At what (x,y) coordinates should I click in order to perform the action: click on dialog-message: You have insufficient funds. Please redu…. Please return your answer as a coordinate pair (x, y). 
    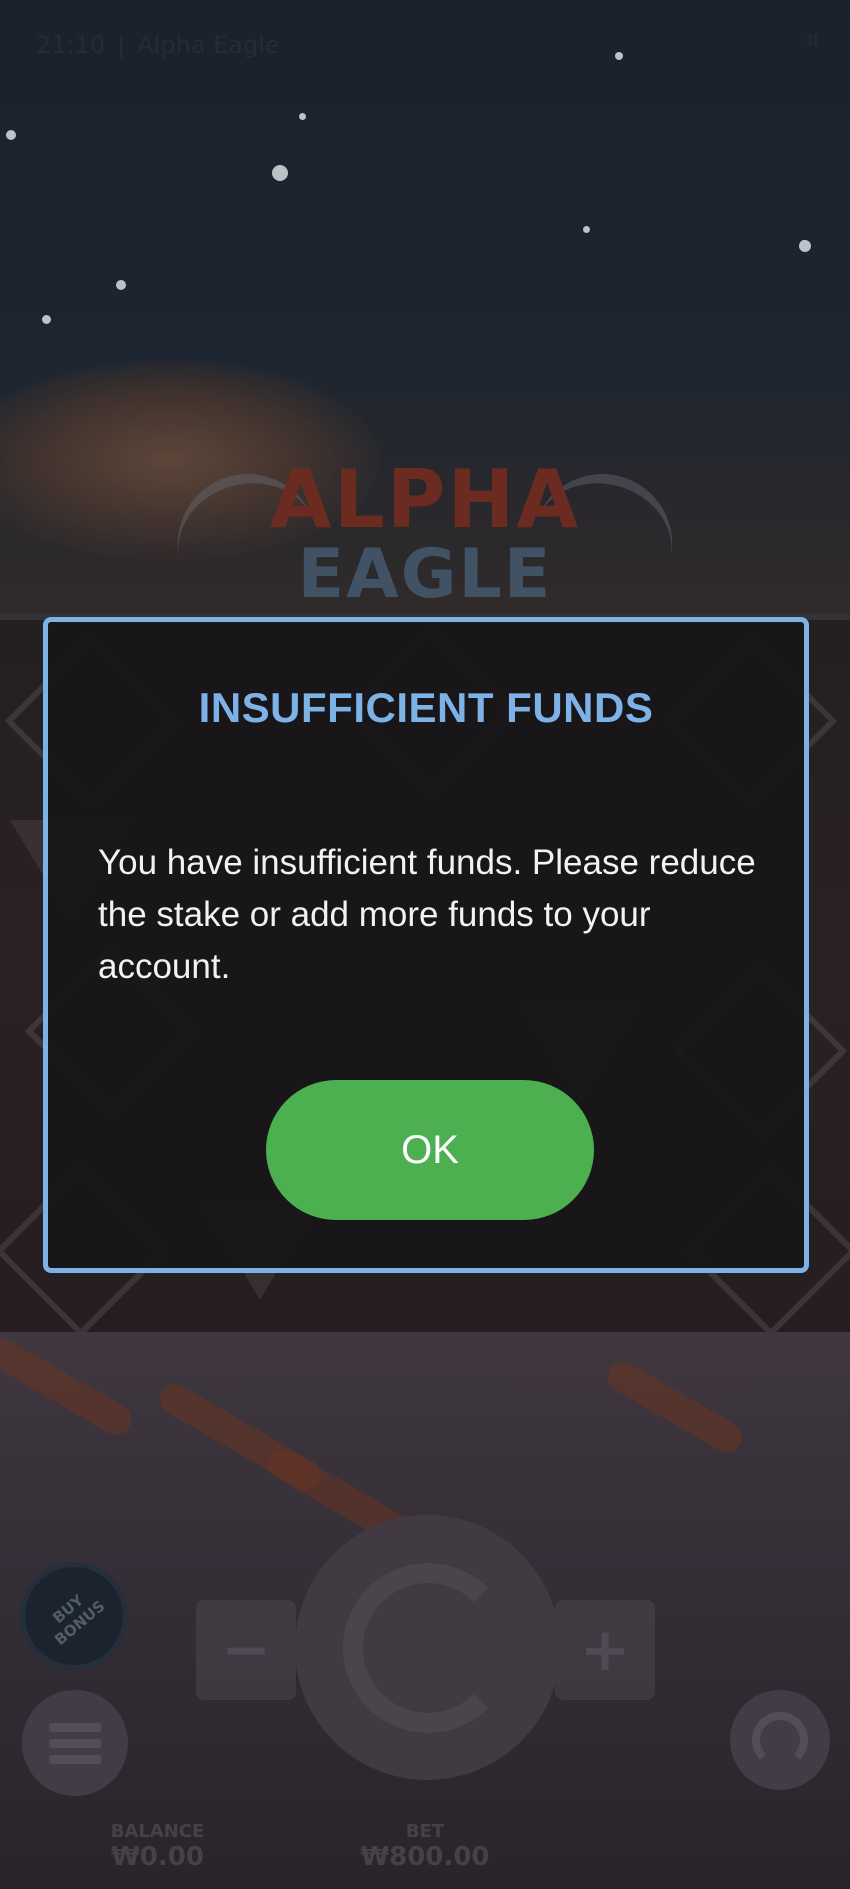
    Looking at the image, I should click on (427, 914).